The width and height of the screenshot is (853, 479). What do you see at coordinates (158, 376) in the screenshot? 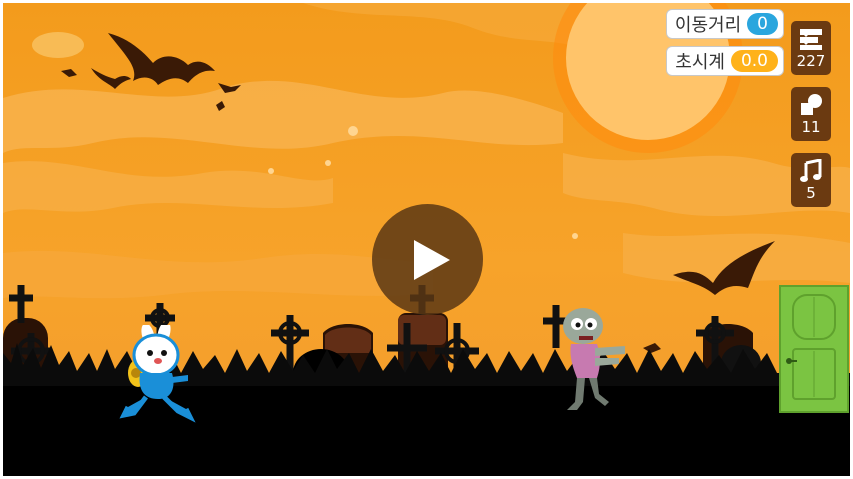
I see `rabbit-character` at bounding box center [158, 376].